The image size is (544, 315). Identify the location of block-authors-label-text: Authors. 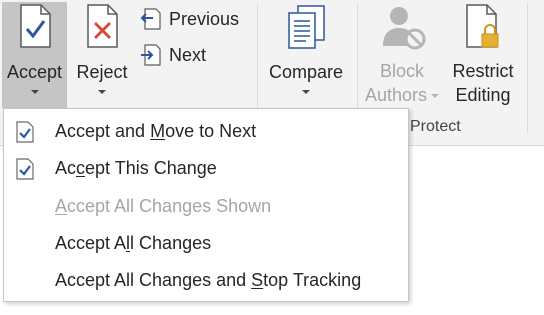
(396, 95).